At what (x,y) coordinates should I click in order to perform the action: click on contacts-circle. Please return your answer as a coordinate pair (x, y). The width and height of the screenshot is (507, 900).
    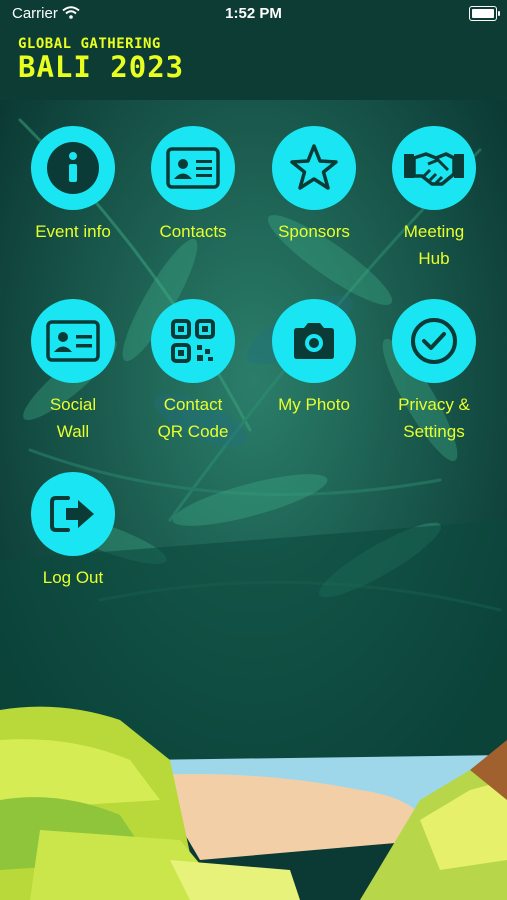
    Looking at the image, I should click on (193, 168).